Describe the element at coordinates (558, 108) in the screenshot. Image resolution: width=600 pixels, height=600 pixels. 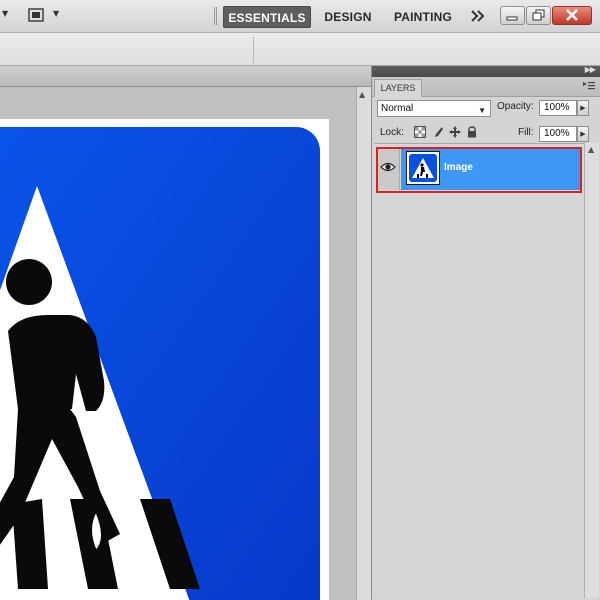
I see `opacity-field: 100%` at that location.